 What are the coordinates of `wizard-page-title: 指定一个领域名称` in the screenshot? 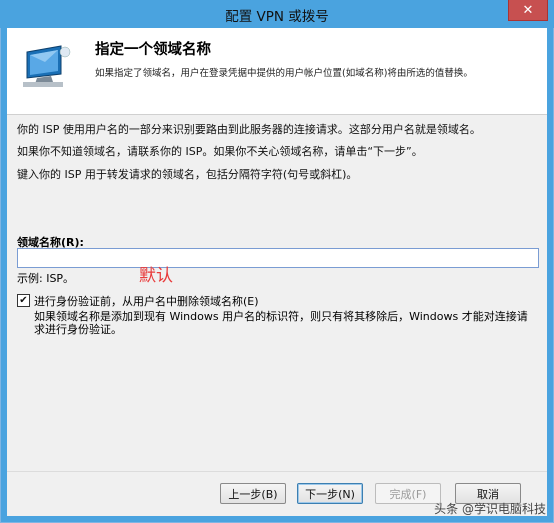 It's located at (153, 50).